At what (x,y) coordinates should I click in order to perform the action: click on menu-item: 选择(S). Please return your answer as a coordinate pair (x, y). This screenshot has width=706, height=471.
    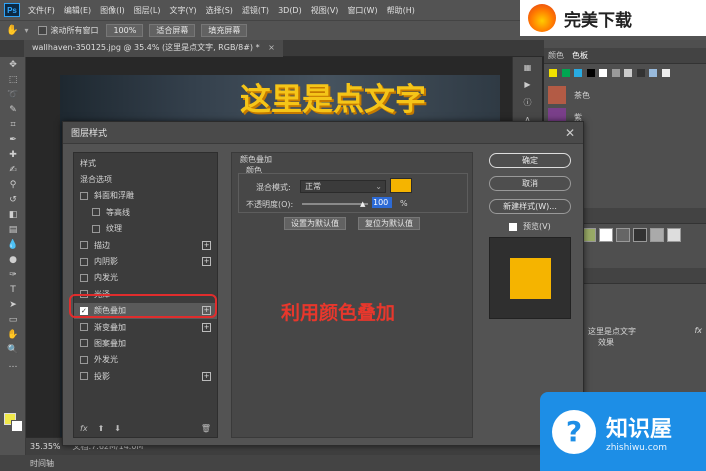
    Looking at the image, I should click on (219, 10).